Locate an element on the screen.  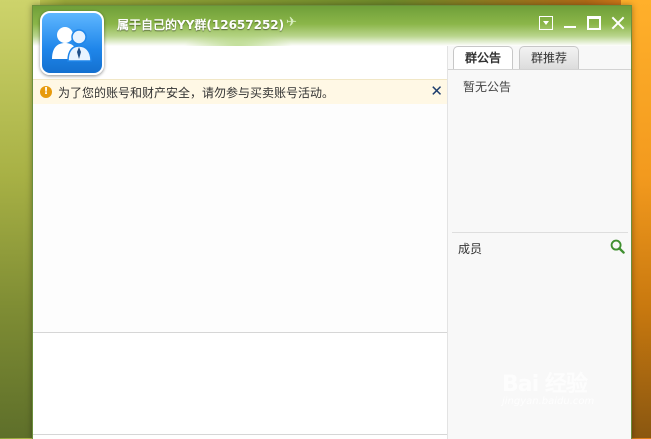
window-controls is located at coordinates (582, 23).